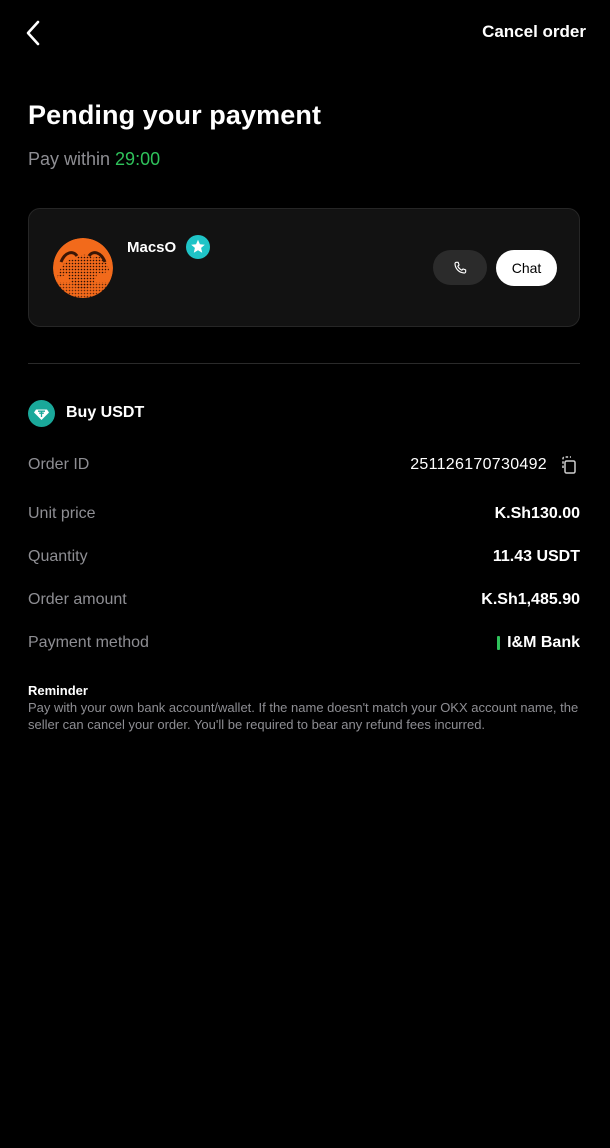 Image resolution: width=610 pixels, height=1148 pixels. I want to click on payment-method-label: Payment method, so click(88, 642).